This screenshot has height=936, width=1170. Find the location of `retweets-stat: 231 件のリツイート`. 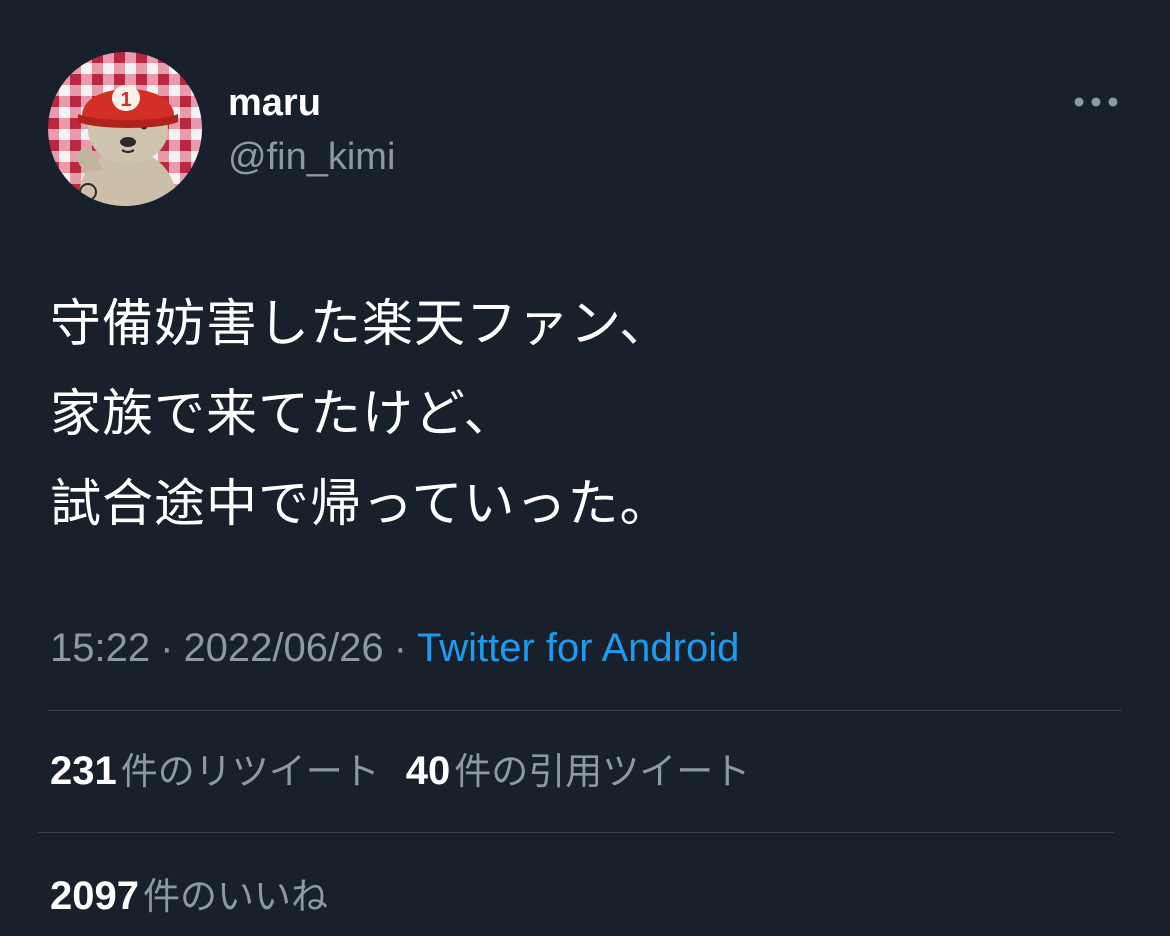

retweets-stat: 231 件のリツイート is located at coordinates (215, 771).